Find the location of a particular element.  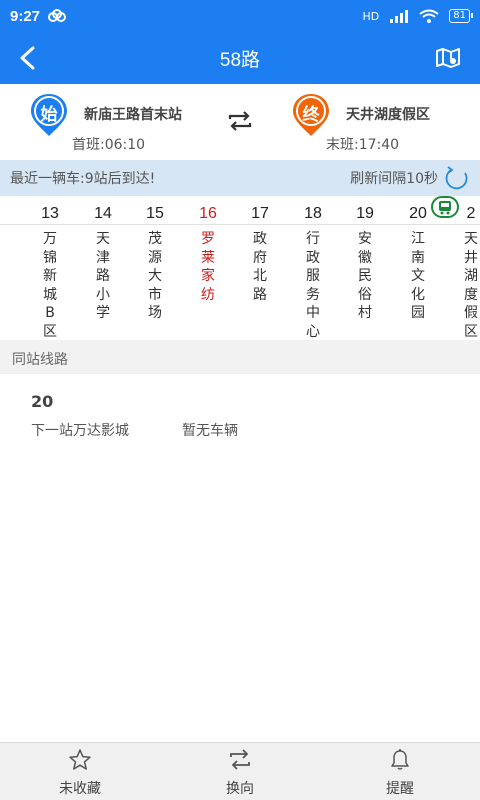

refresh-icon is located at coordinates (457, 178).